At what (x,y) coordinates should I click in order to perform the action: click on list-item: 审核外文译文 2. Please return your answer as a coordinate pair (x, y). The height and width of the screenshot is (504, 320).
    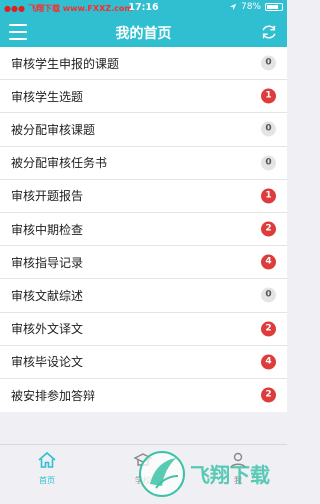
    Looking at the image, I should click on (143, 329).